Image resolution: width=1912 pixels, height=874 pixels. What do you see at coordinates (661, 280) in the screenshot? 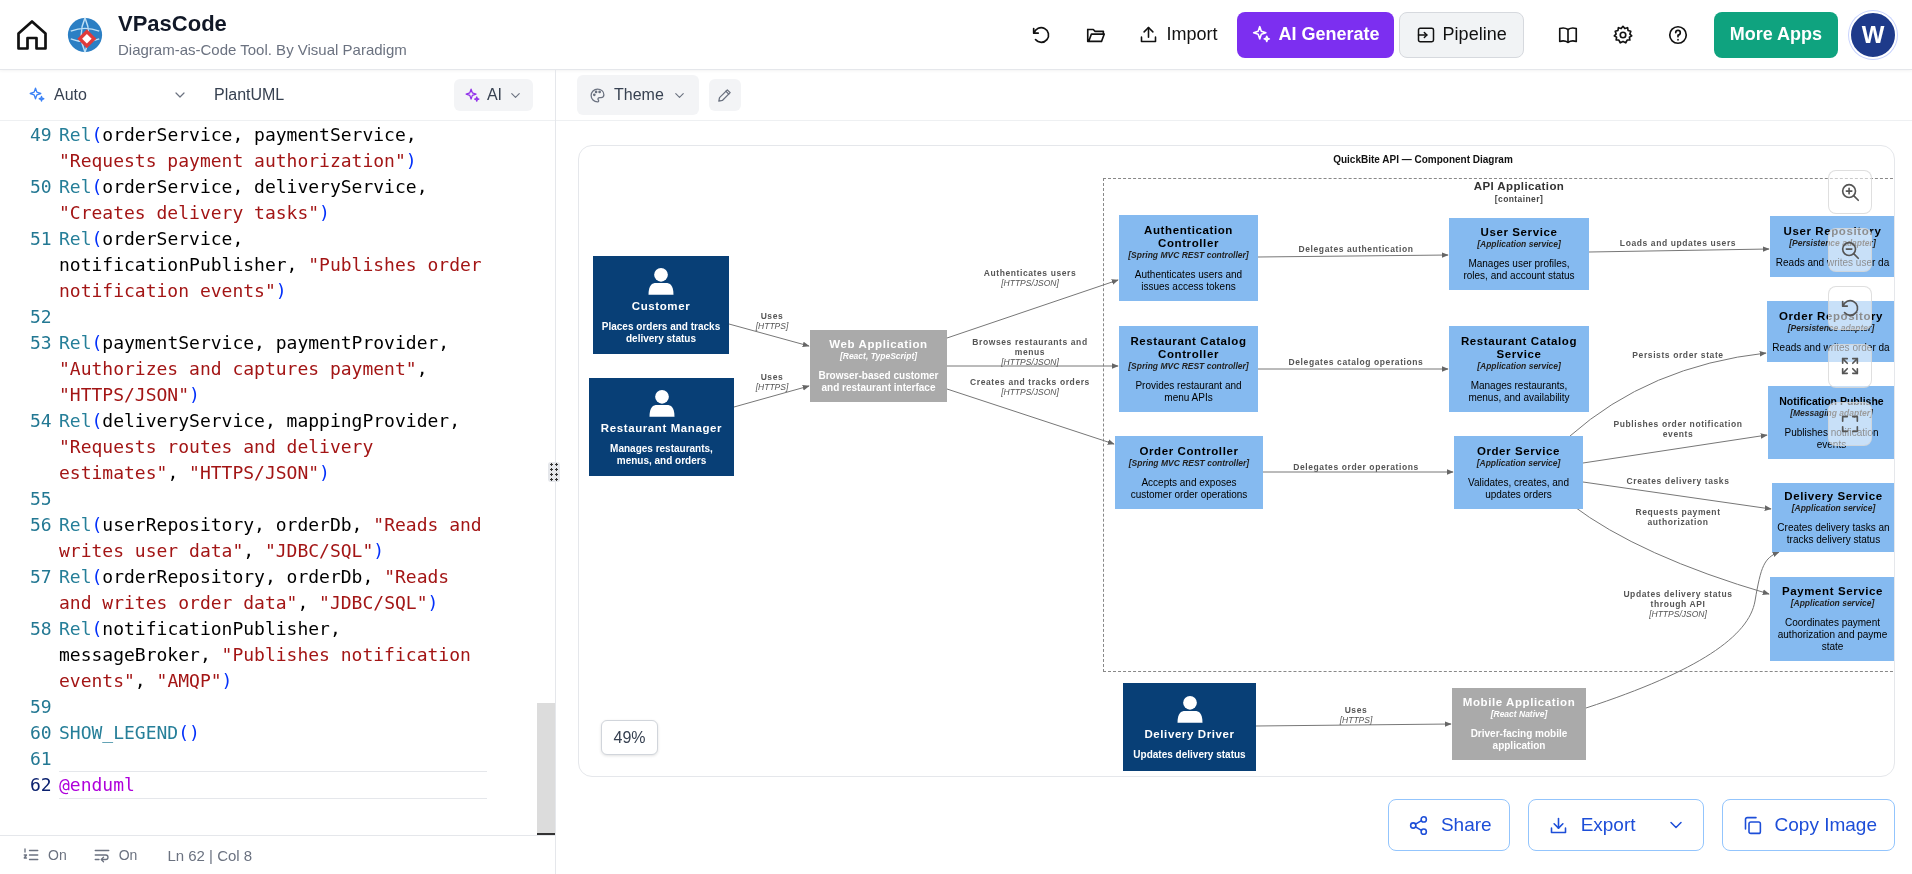
I see `person-icon` at bounding box center [661, 280].